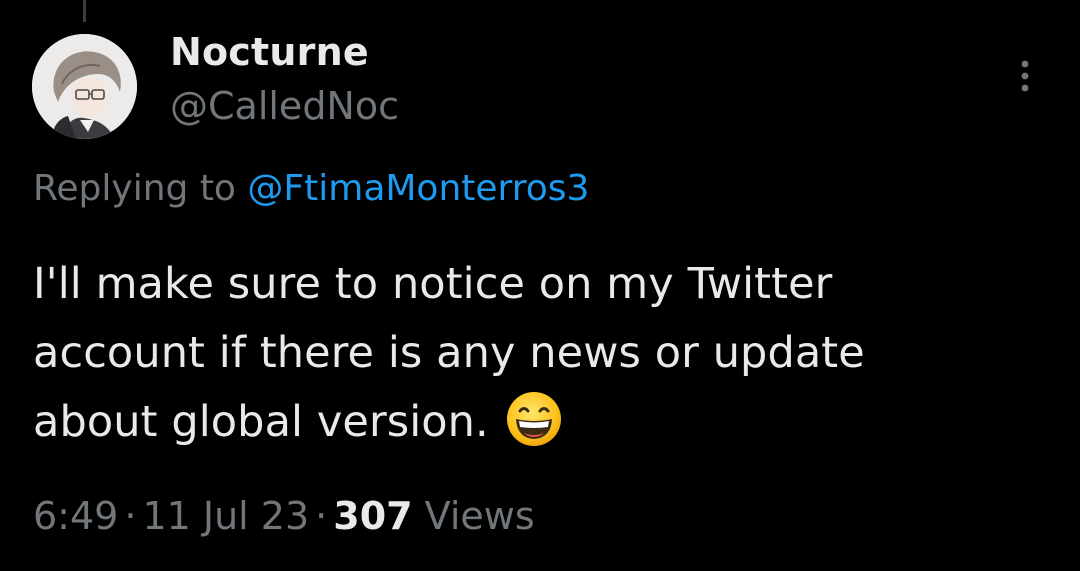 This screenshot has height=571, width=1080. What do you see at coordinates (75, 516) in the screenshot?
I see `tweet-time: 6:49` at bounding box center [75, 516].